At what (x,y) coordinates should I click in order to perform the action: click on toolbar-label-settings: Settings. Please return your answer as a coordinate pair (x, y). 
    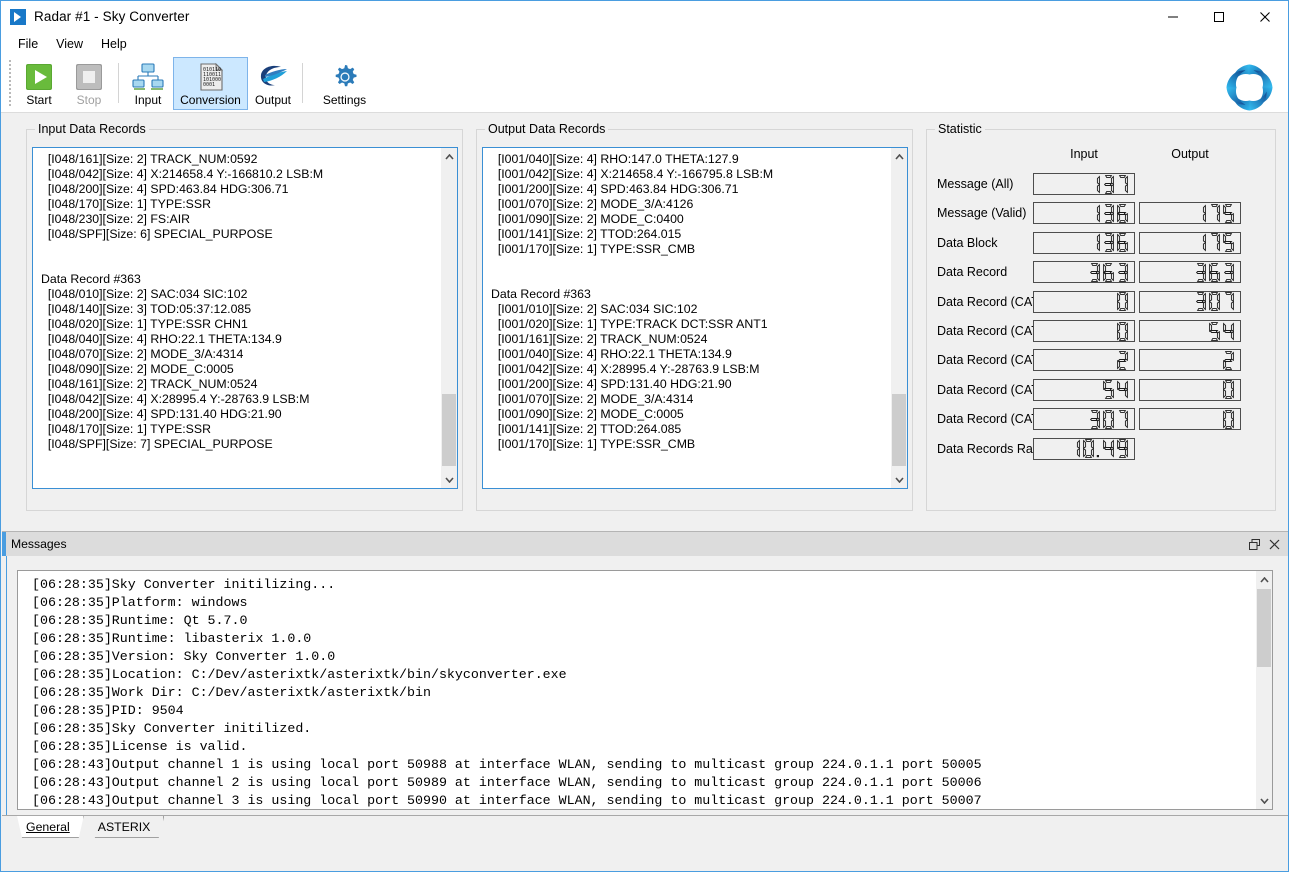
    Looking at the image, I should click on (344, 100).